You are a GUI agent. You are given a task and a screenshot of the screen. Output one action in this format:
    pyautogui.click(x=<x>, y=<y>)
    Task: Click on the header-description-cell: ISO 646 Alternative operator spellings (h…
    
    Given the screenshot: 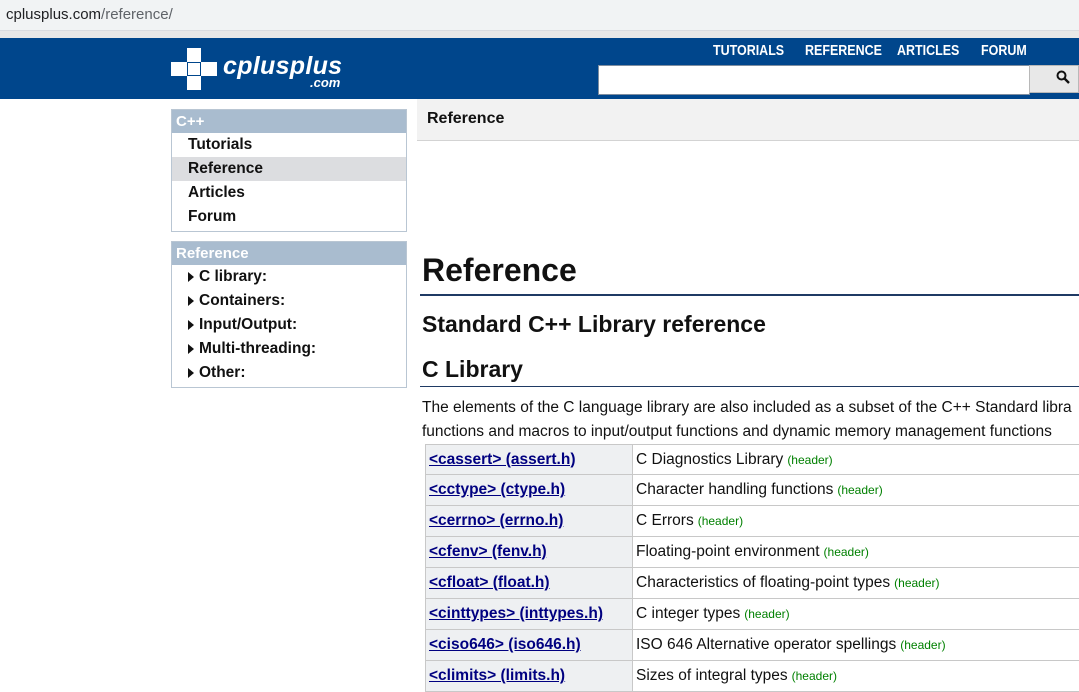 What is the action you would take?
    pyautogui.click(x=856, y=645)
    